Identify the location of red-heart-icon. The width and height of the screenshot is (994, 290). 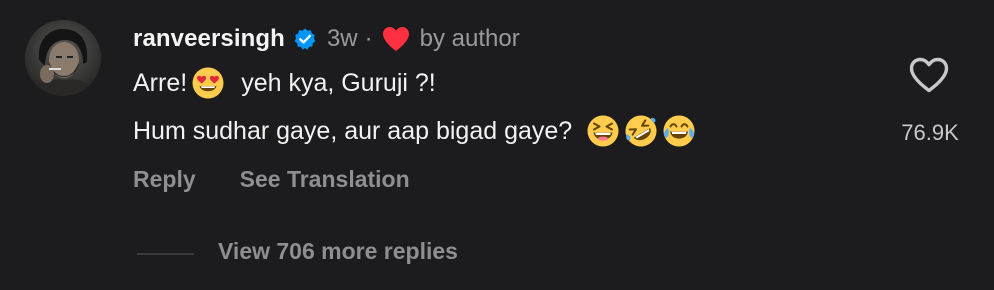
(396, 39).